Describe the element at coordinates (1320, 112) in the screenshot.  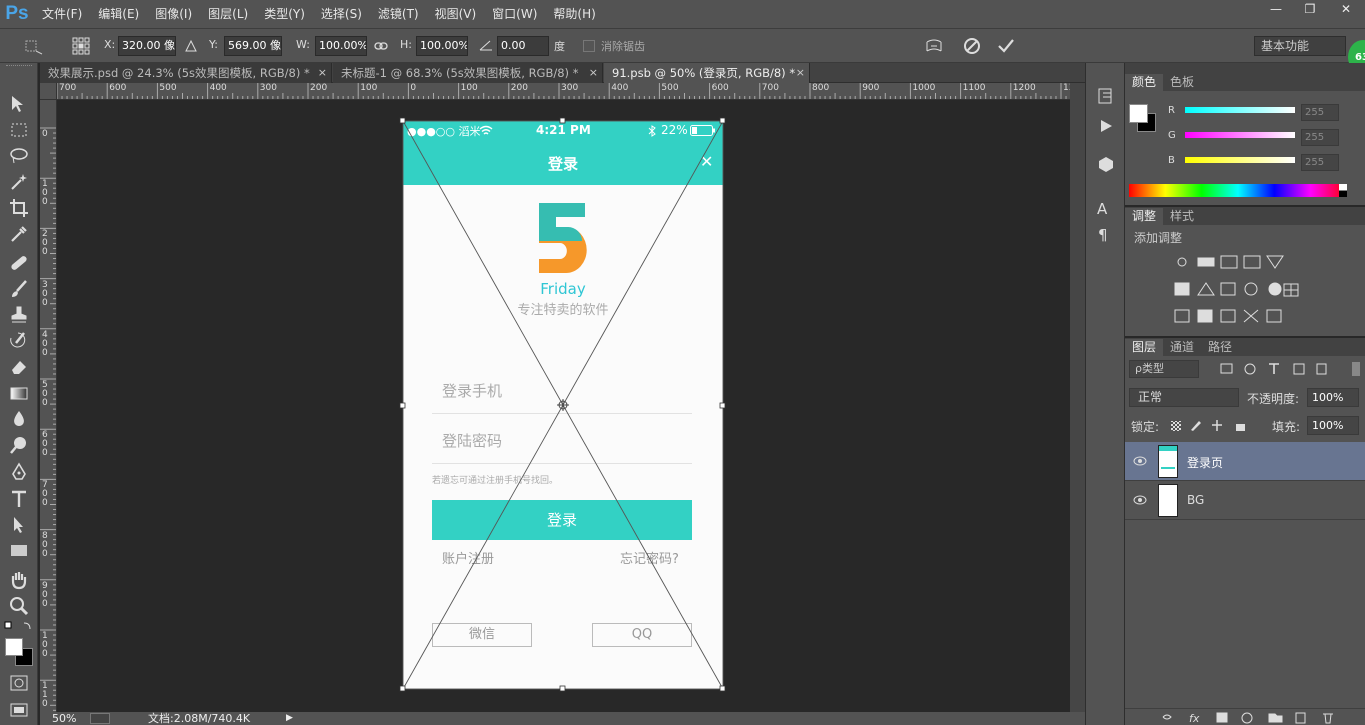
I see `red-value: 255` at that location.